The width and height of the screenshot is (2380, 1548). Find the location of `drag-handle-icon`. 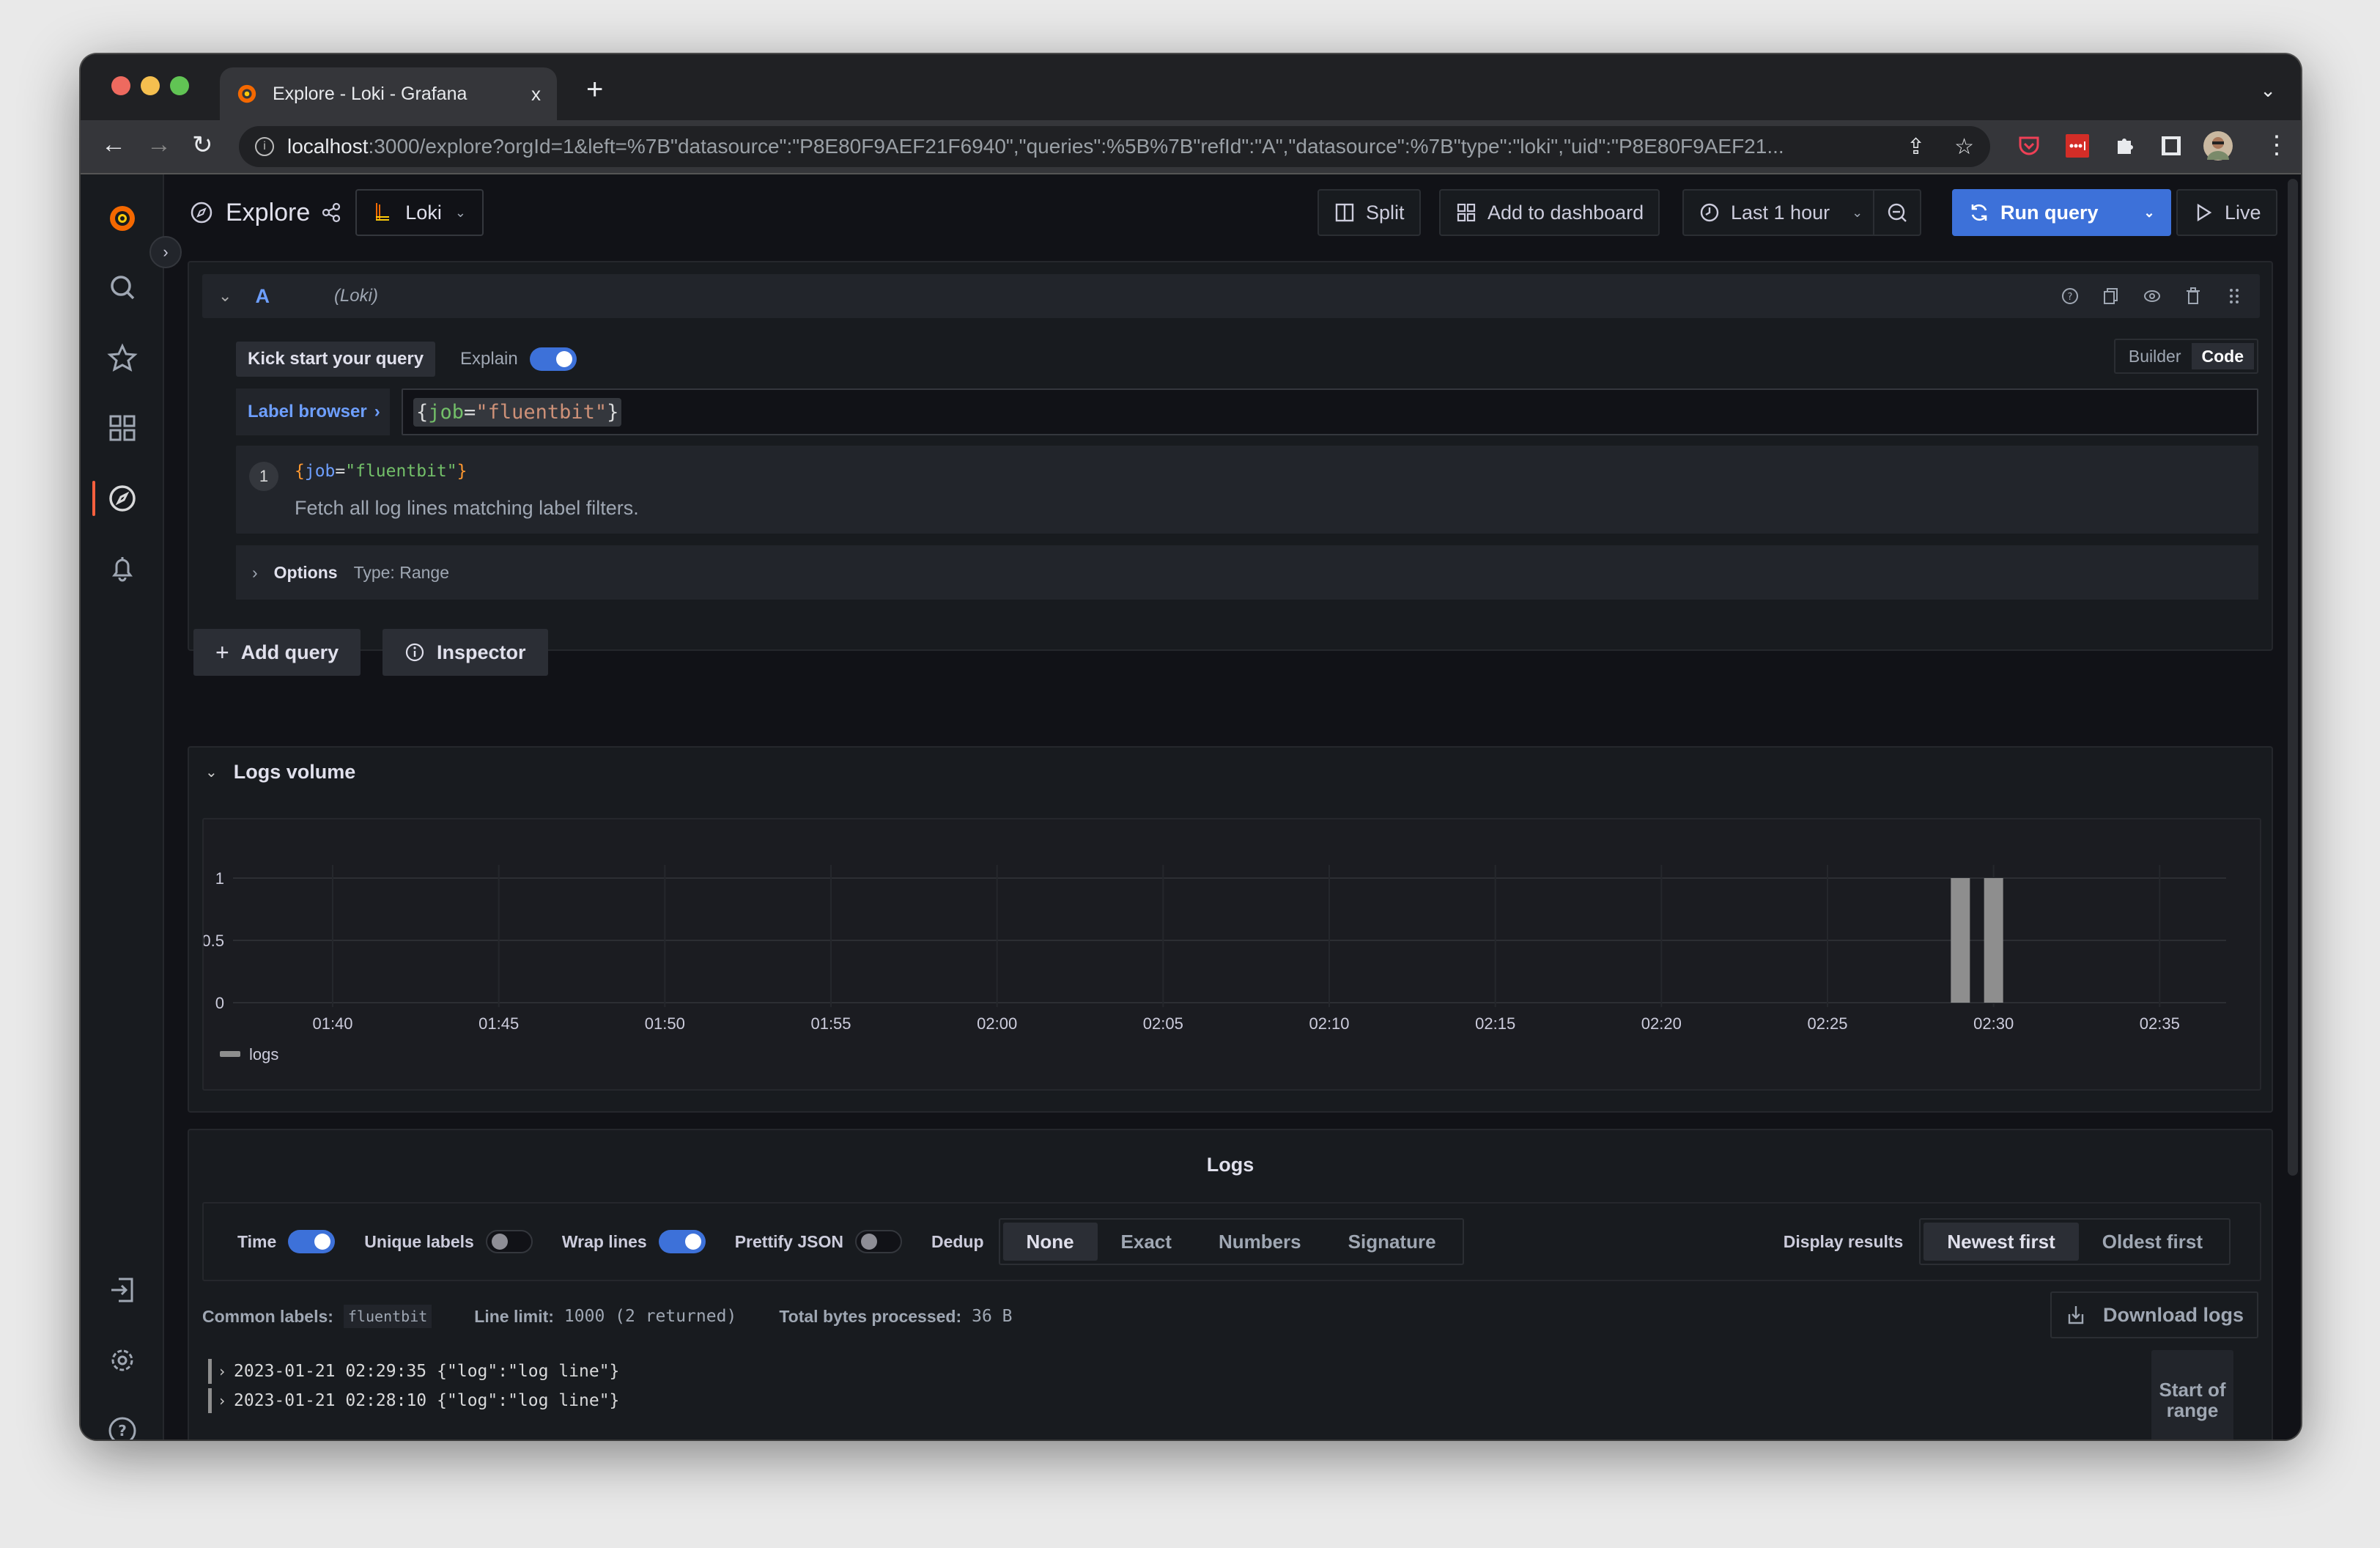

drag-handle-icon is located at coordinates (2234, 296).